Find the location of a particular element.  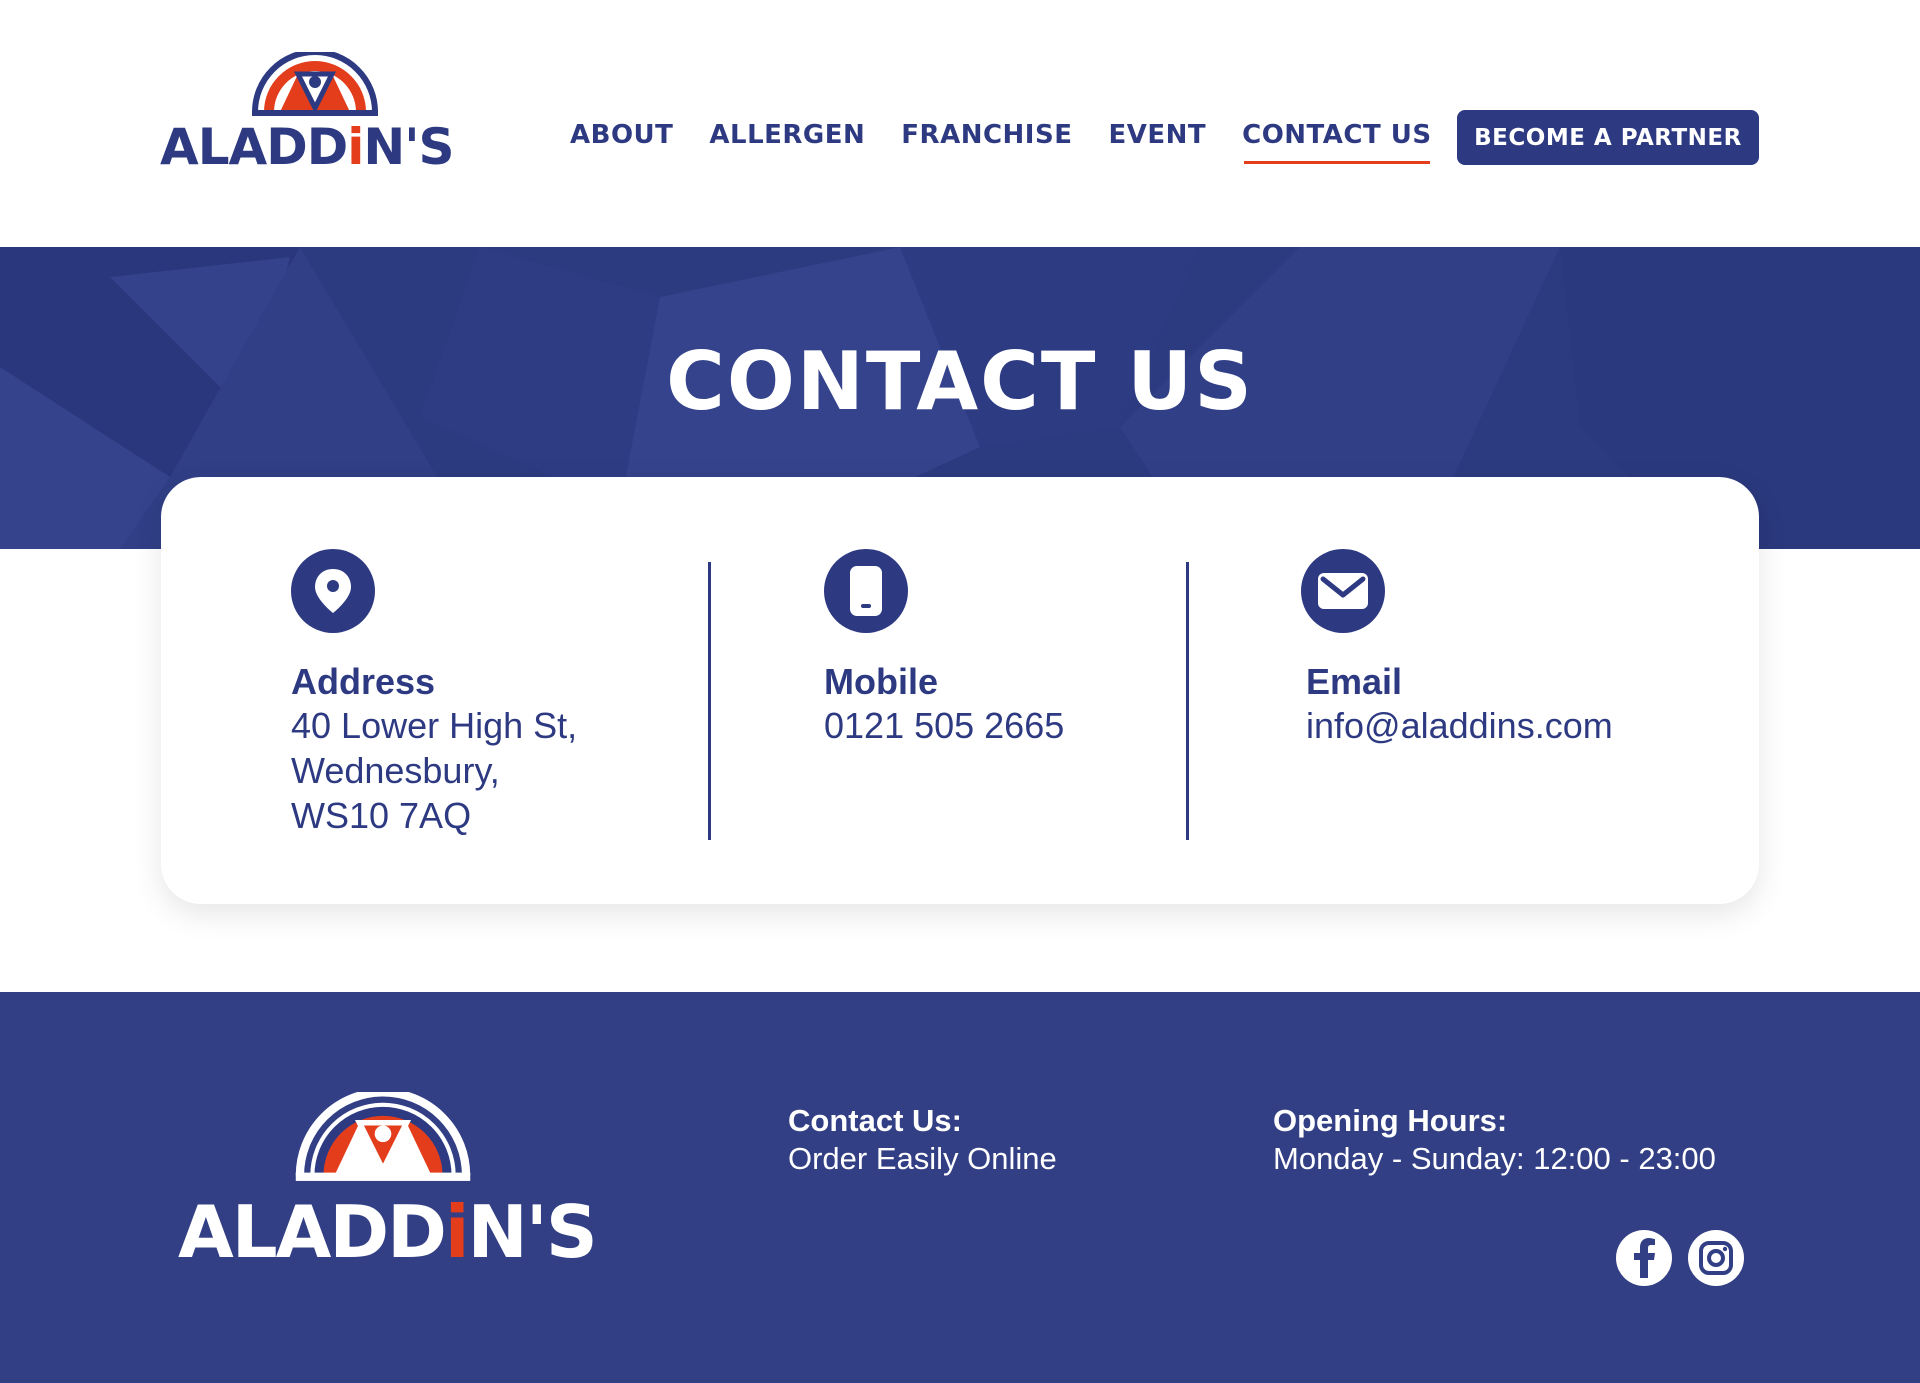

logo-mark is located at coordinates (315, 84).